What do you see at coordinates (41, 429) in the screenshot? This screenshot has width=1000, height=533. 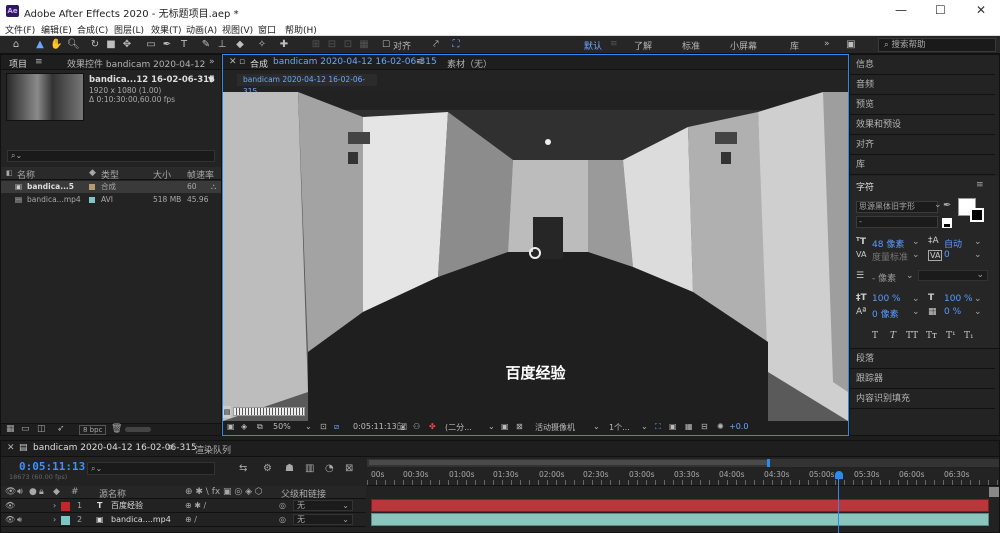 I see `new-comp-icon: ◫` at bounding box center [41, 429].